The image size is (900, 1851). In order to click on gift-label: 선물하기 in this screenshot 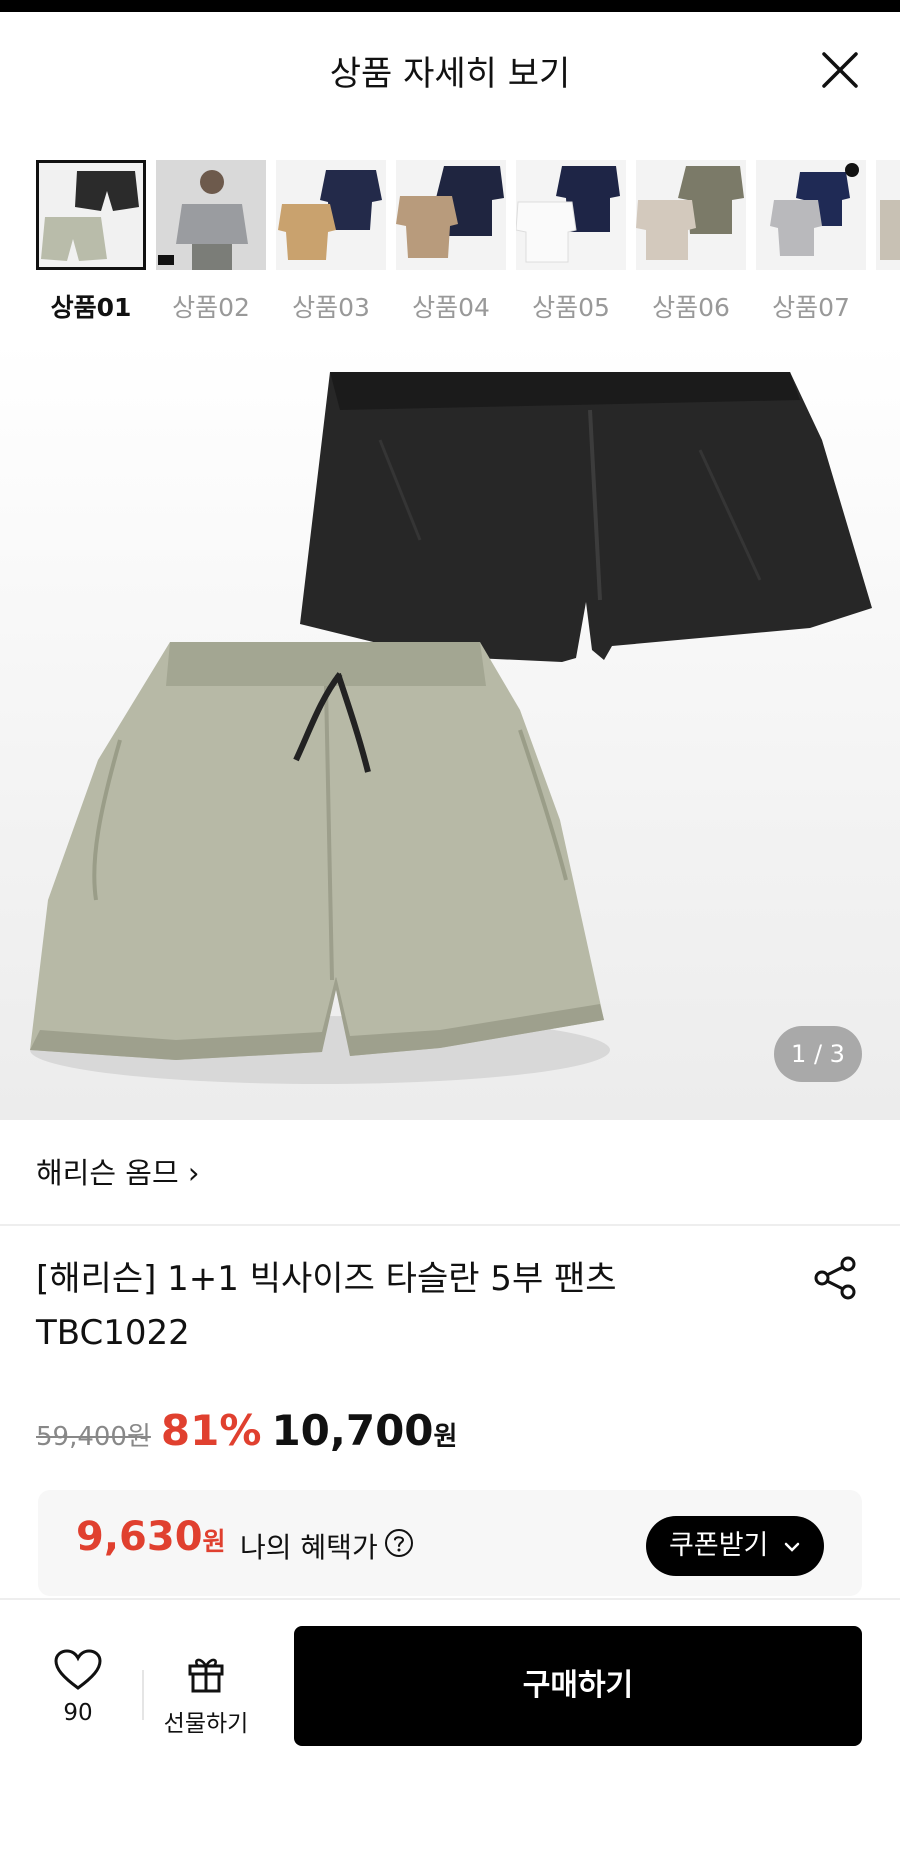, I will do `click(206, 1724)`.